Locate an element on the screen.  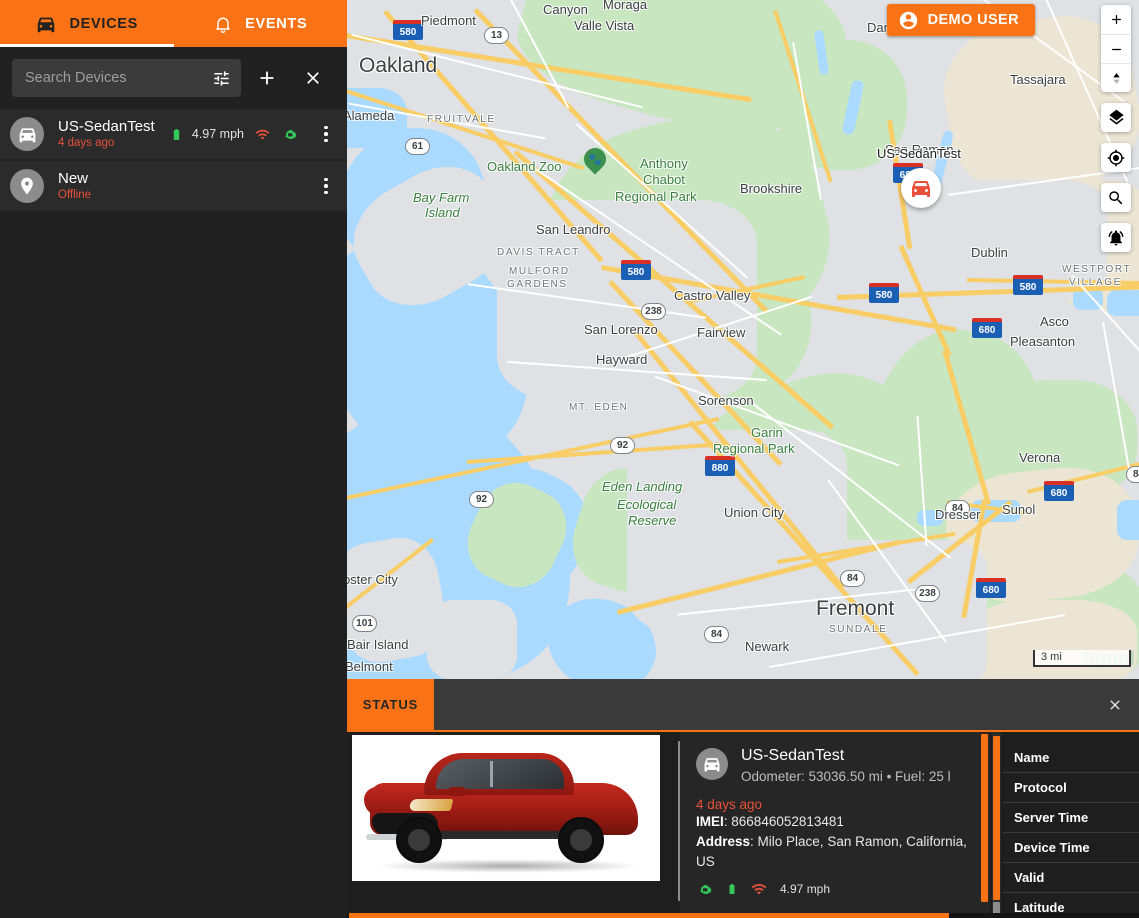
device-meta is located at coordinates (324, 186).